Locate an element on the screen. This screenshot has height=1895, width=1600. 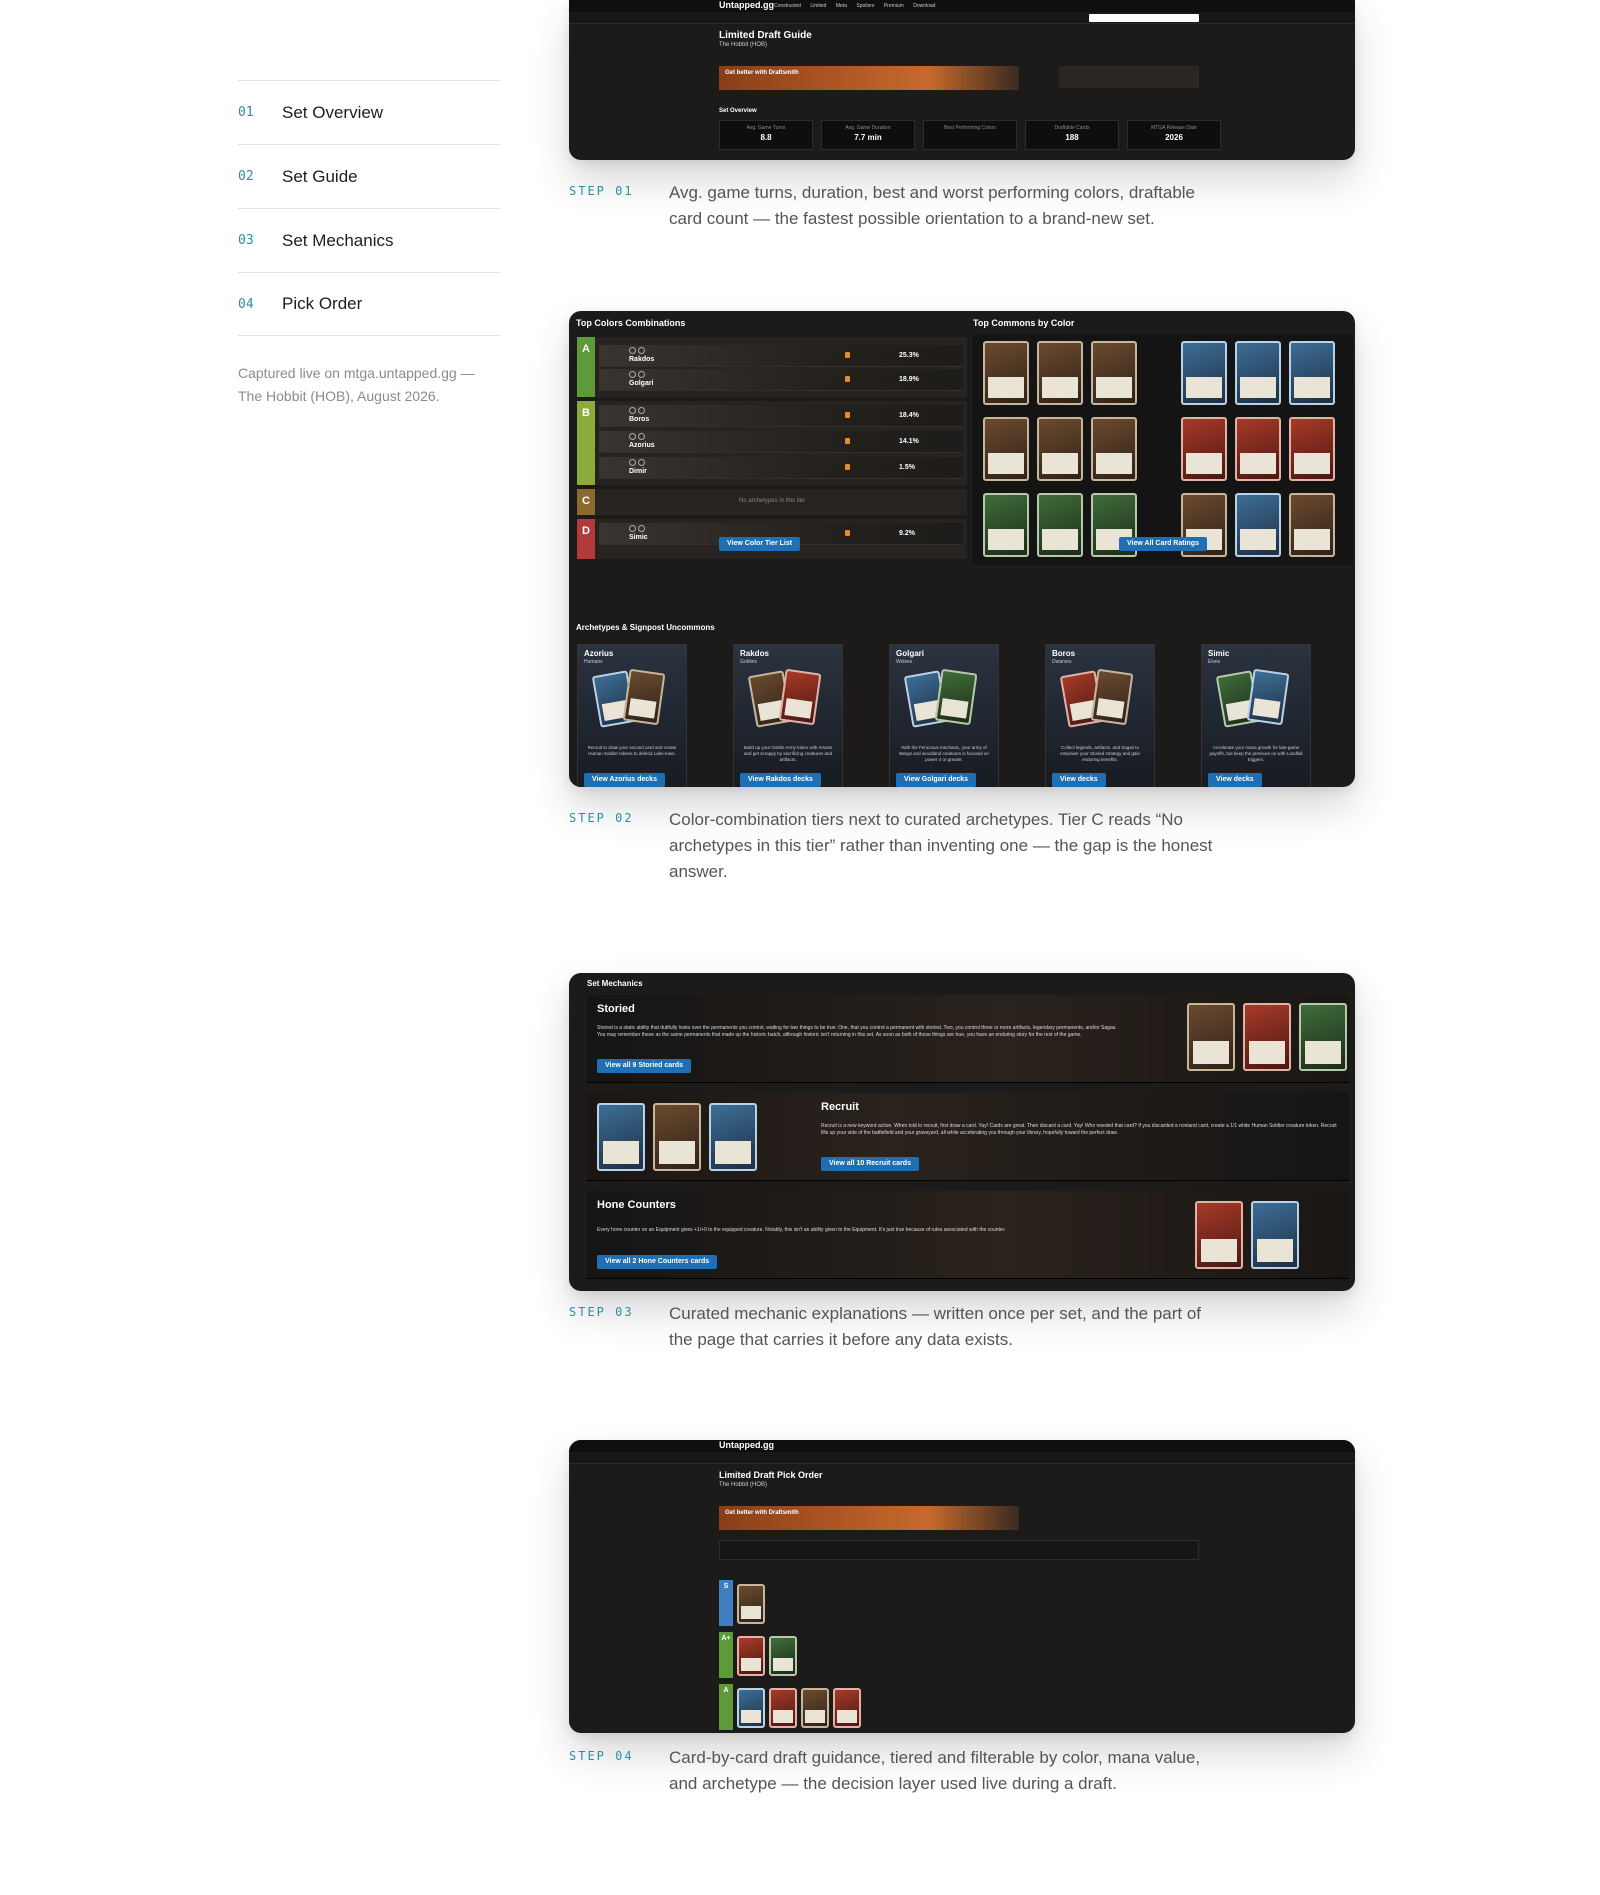
view-color-tier-list-button: View Color Tier List is located at coordinates (760, 544).